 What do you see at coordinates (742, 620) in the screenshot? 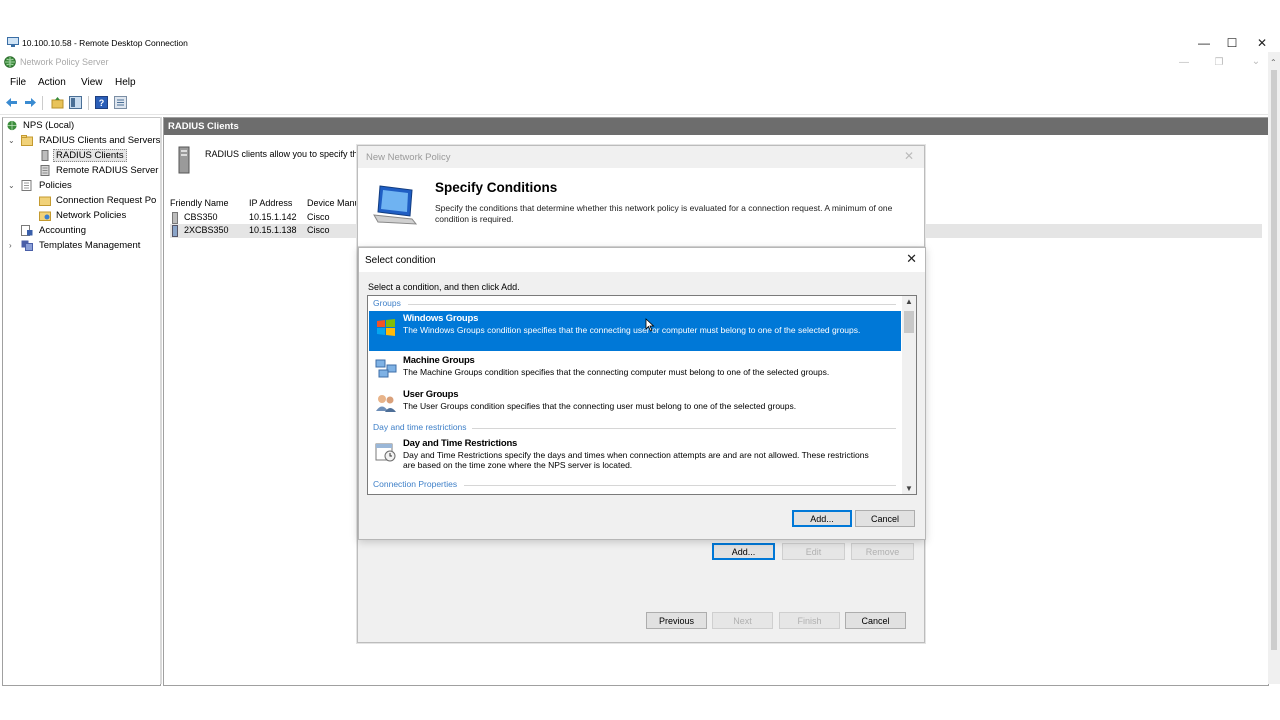
I see `next-button: Next` at bounding box center [742, 620].